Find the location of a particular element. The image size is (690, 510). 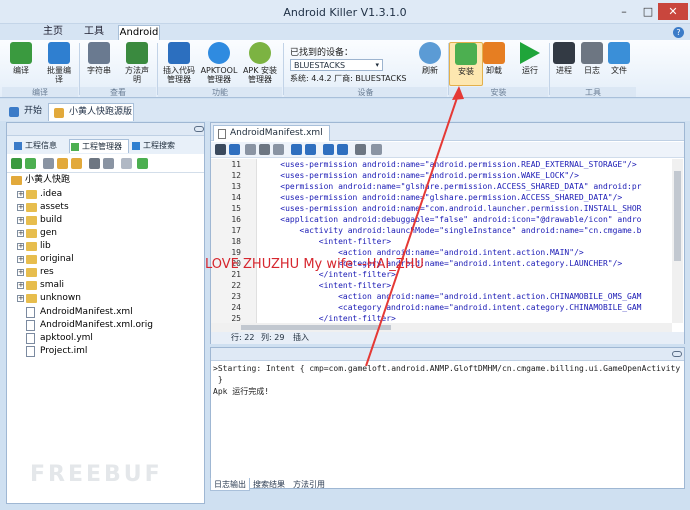

arrow-line is located at coordinates (412, 229).